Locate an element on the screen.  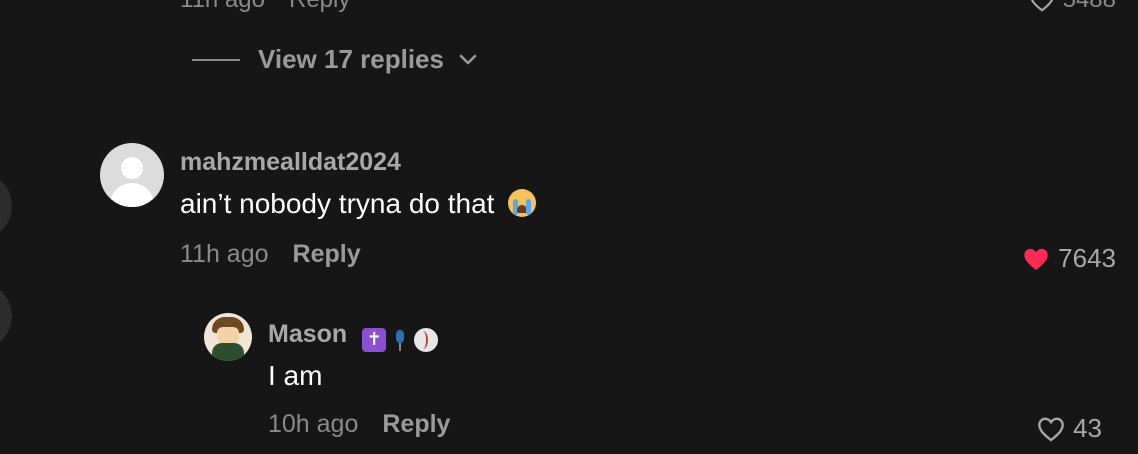
chevron-down-icon is located at coordinates (468, 59).